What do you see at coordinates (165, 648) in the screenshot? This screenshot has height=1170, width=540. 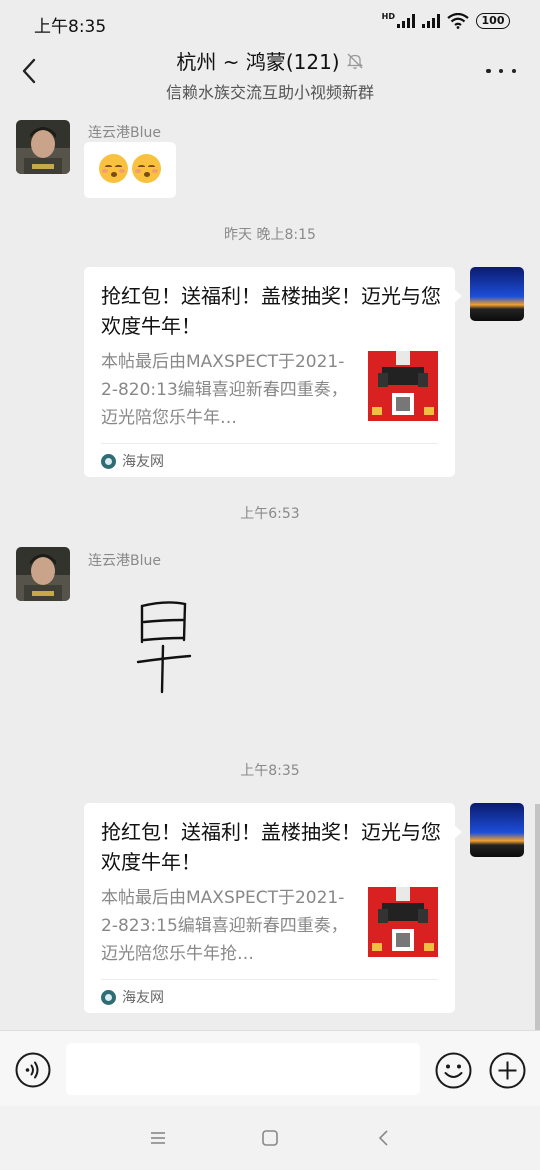 I see `handwritten-image-message` at bounding box center [165, 648].